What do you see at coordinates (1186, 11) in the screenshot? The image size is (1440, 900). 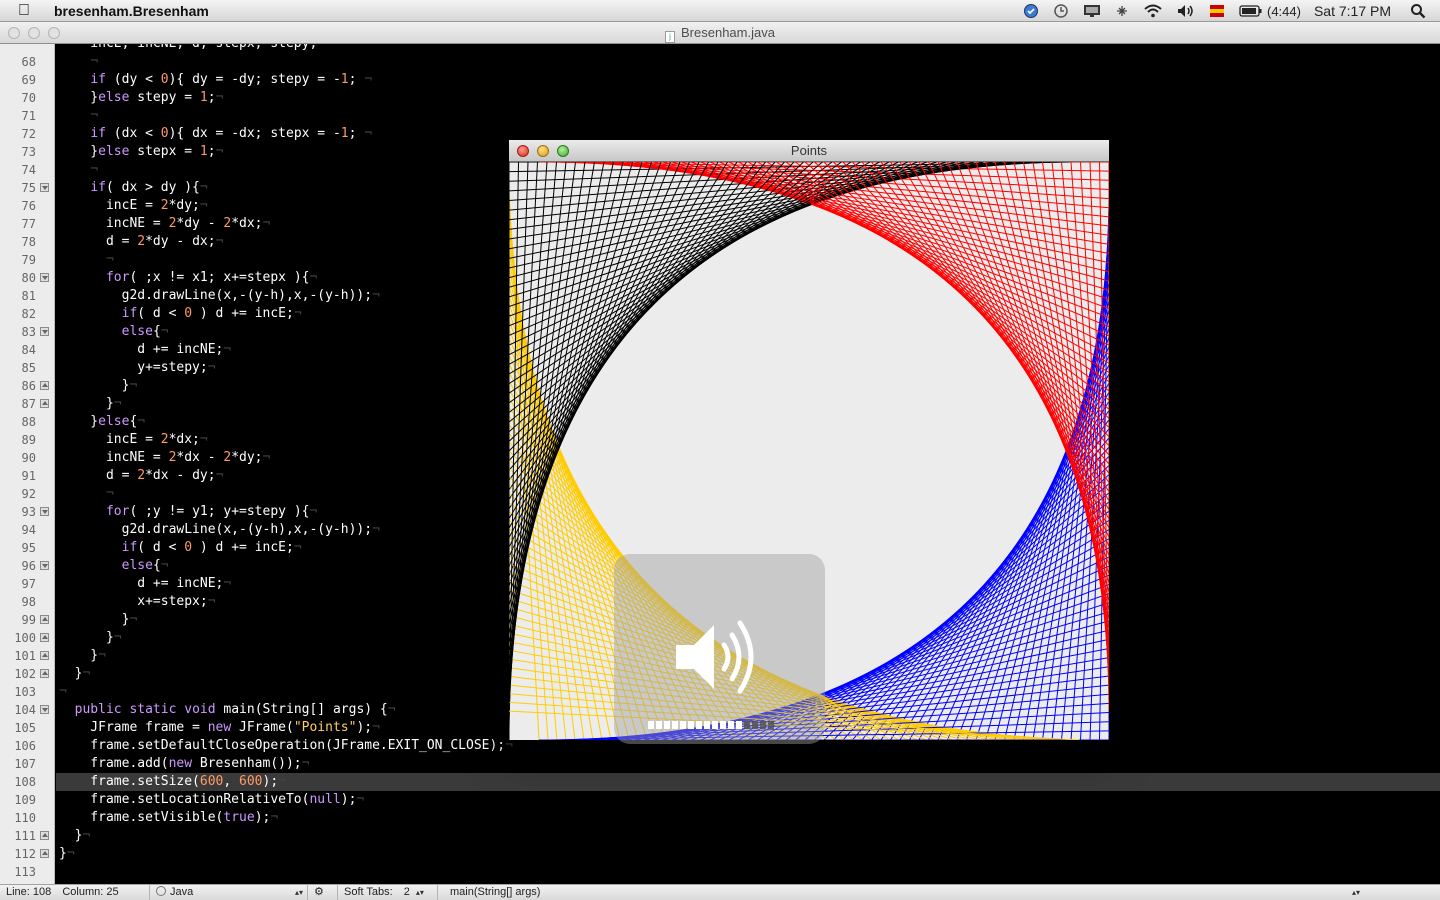 I see `volume-icon` at bounding box center [1186, 11].